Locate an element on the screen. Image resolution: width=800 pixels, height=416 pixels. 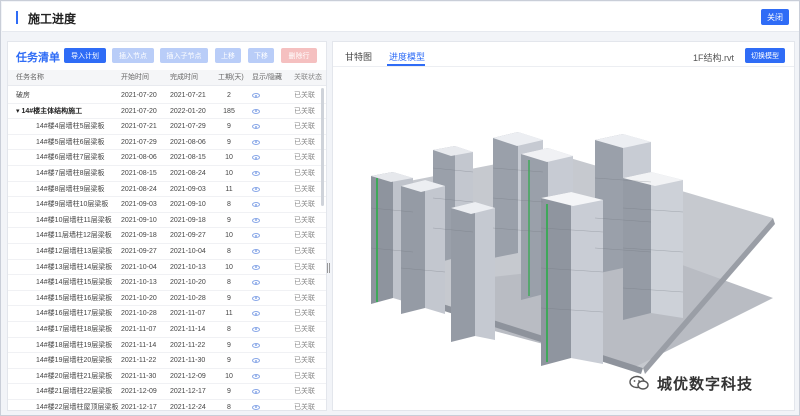
table-row: 14#楼17层墙柱18层梁板 2021-11-07 2021-11-14 8 已关联 is located at coordinates (167, 330).